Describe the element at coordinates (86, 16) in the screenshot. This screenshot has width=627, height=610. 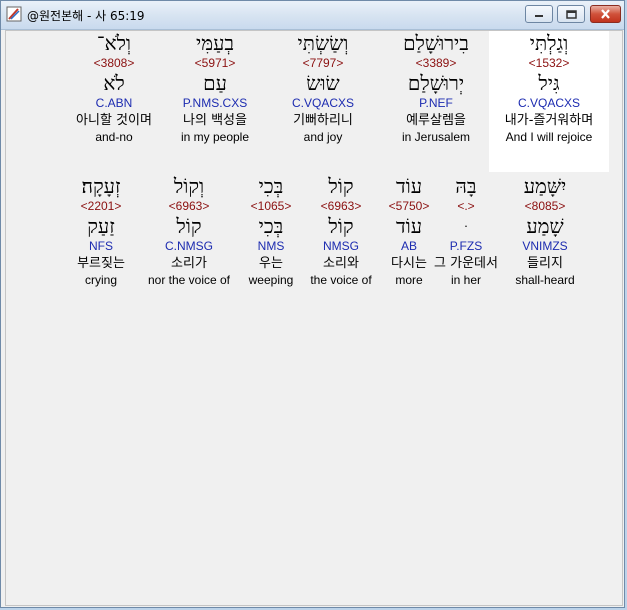
I see `window-title: @원전본해 - 사 65:19` at that location.